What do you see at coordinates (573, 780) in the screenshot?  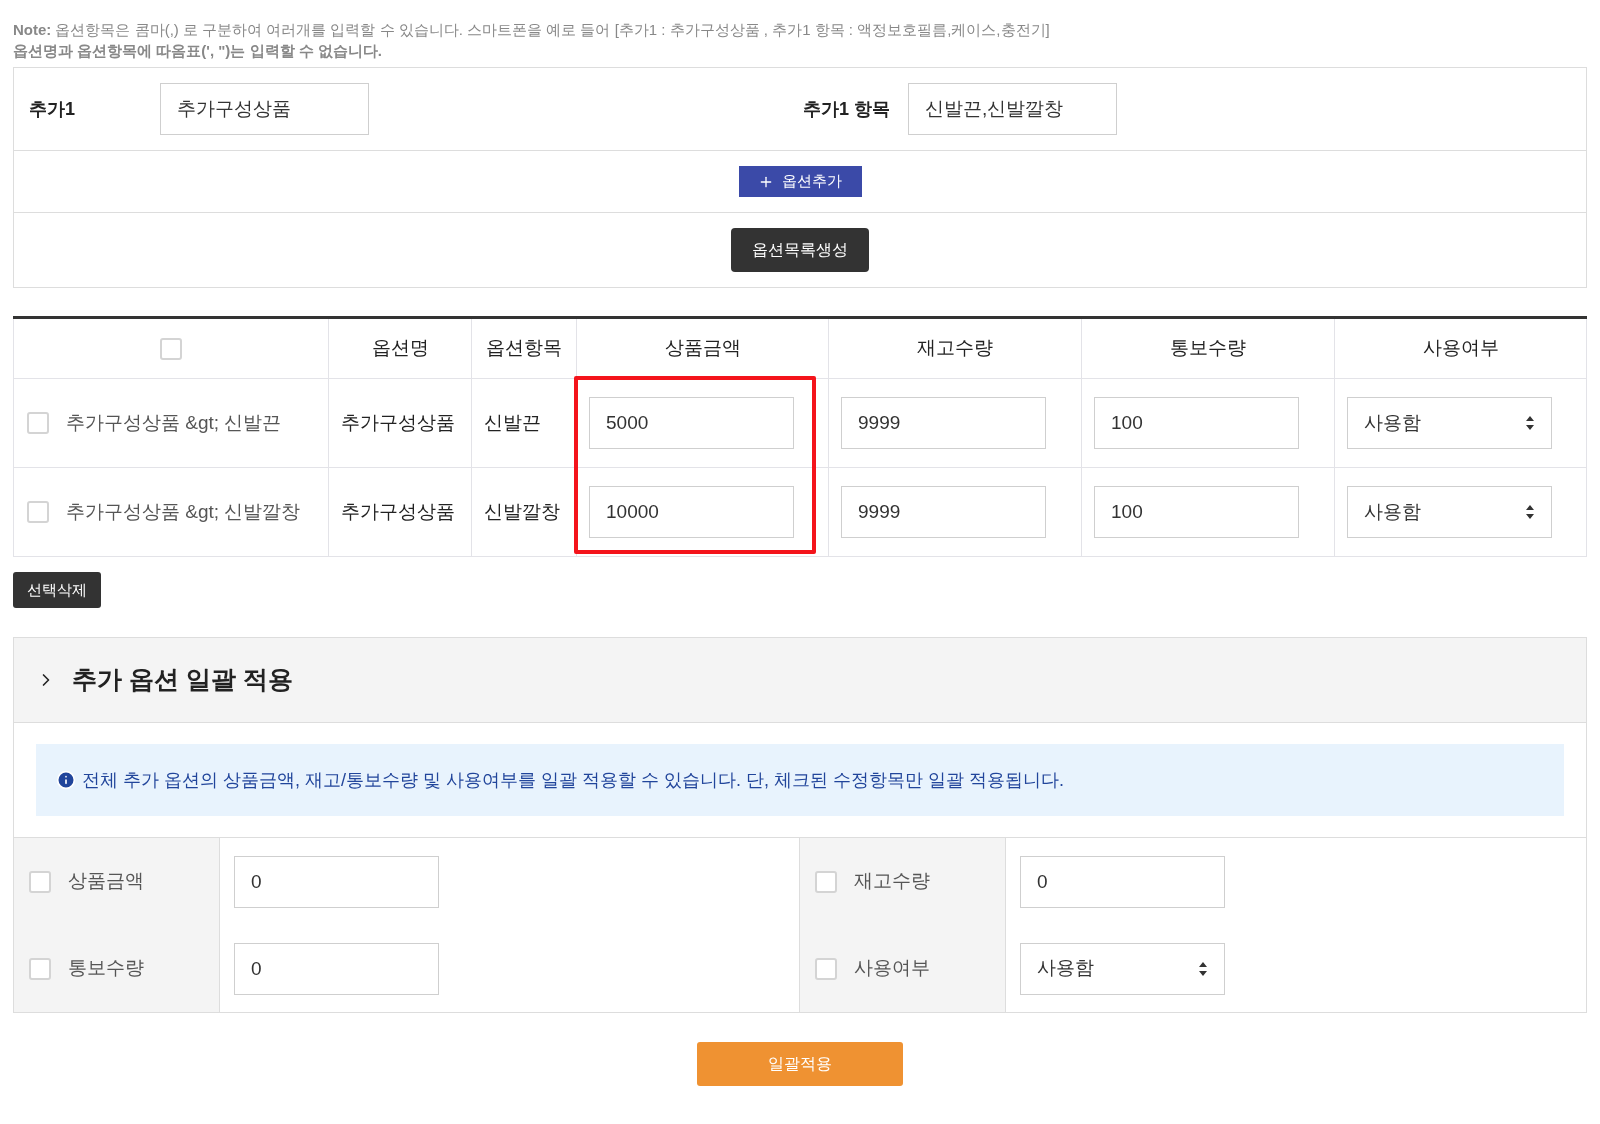 I see `info-text: 전체 추가 옵션의 상품금액, 재고/통보수량 및 사용여부를 일괄 적용할 수 있습니다. 단, 체크된 수정항목만 일괄 적용됩니다.` at bounding box center [573, 780].